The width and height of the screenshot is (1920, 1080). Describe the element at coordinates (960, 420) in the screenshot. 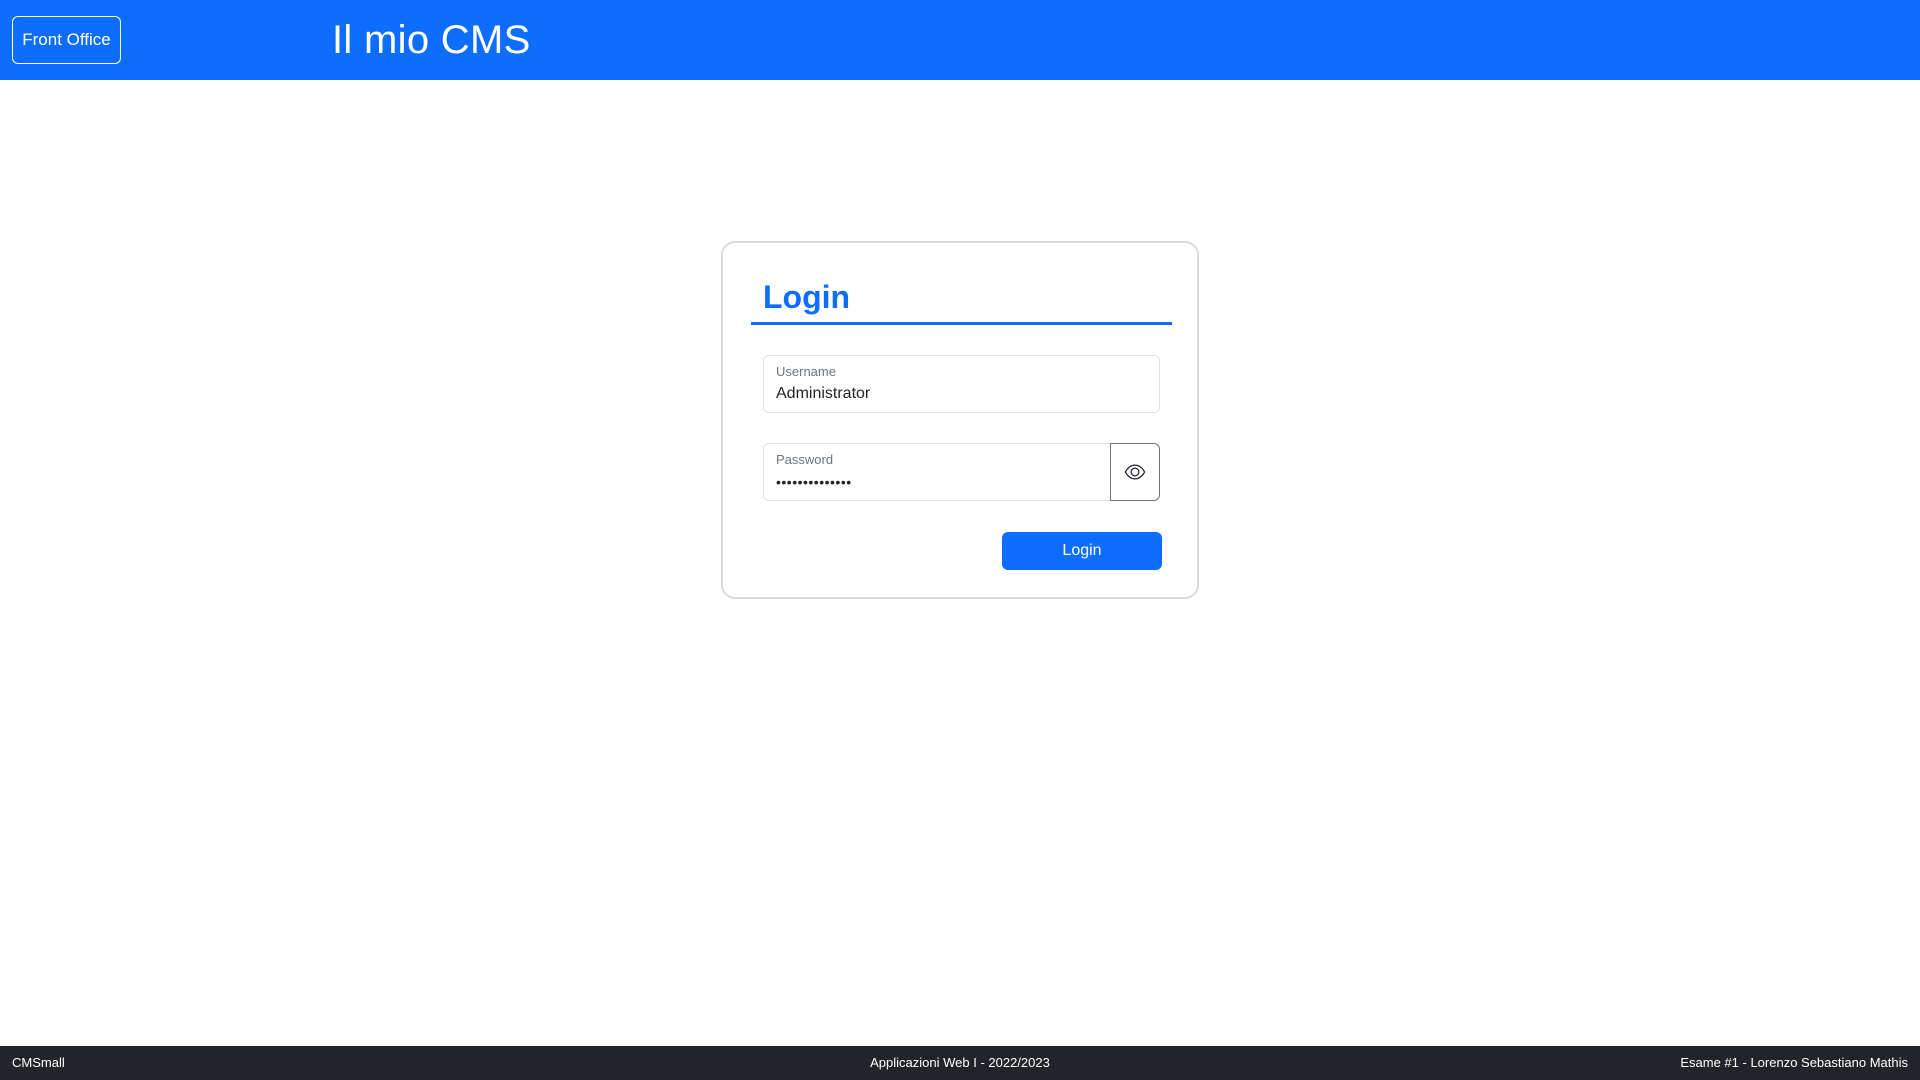

I see `login-form: Login Username Password Login` at that location.